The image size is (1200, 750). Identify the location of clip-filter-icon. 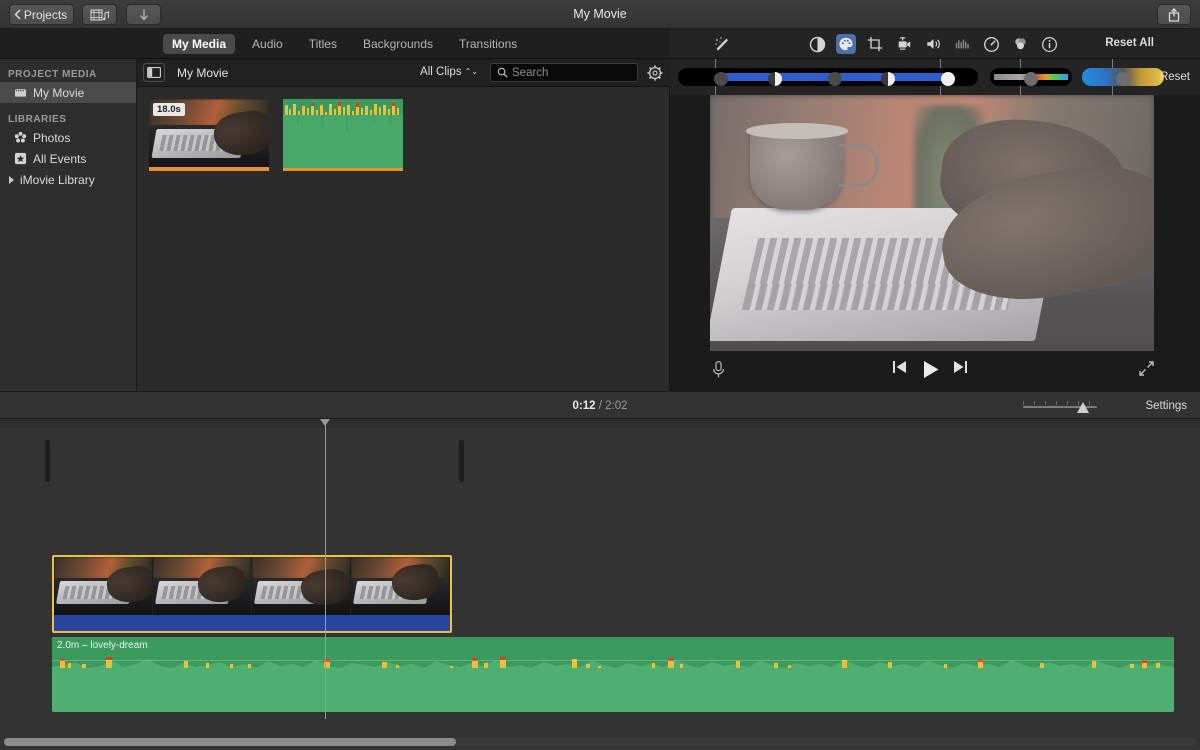
(1020, 44).